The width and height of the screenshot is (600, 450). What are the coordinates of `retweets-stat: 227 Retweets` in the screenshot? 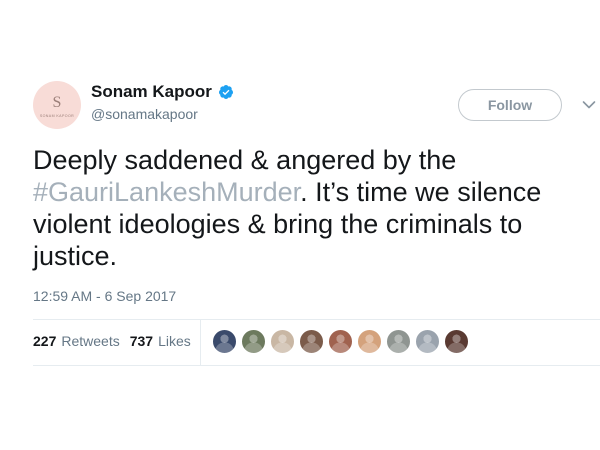 It's located at (76, 341).